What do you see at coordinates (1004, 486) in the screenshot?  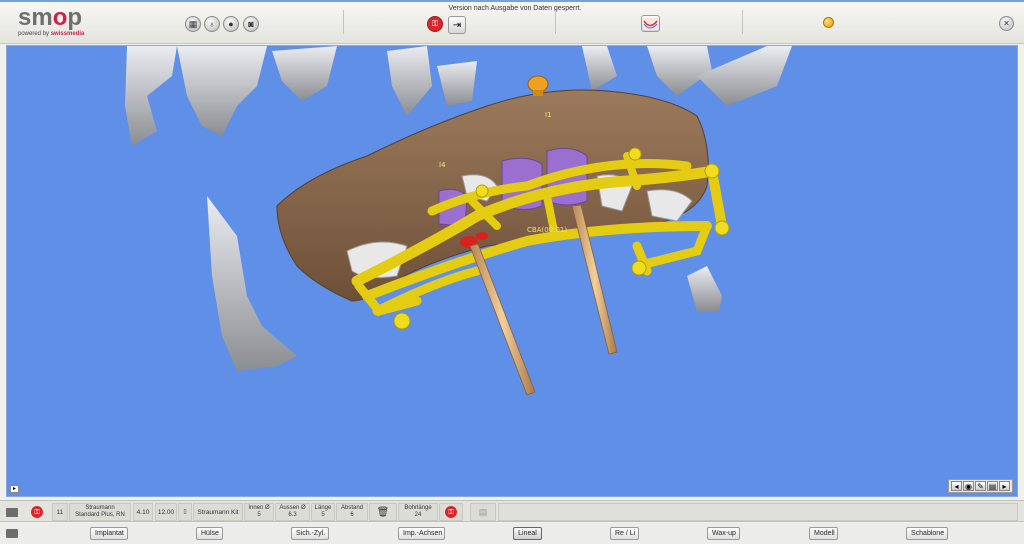 I see `rotate-right-icon: ▸` at bounding box center [1004, 486].